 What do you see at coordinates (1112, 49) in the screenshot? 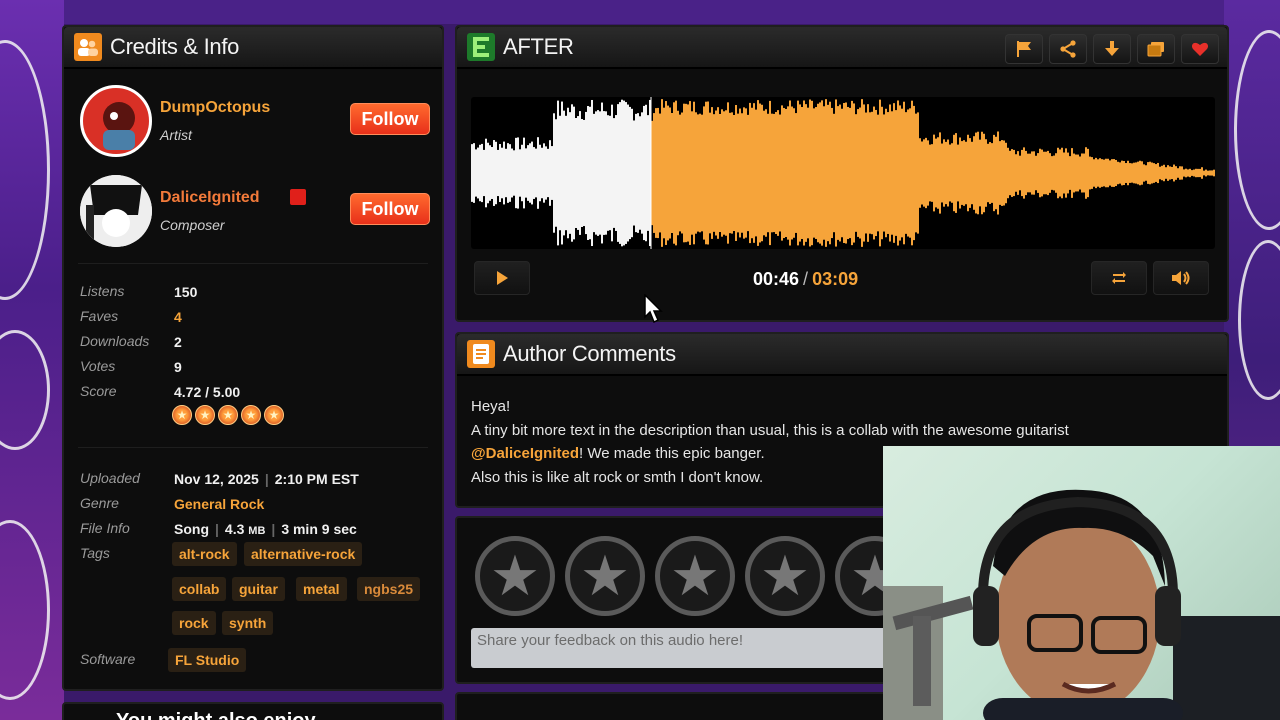
I see `download-icon` at bounding box center [1112, 49].